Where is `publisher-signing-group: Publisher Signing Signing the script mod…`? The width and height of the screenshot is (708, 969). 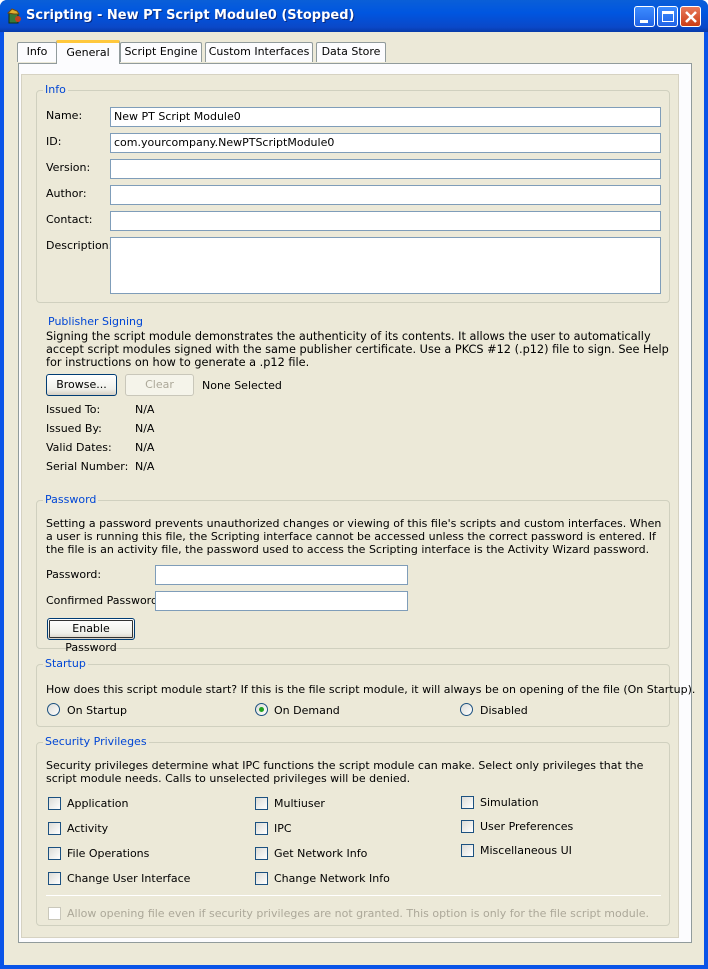 publisher-signing-group: Publisher Signing Signing the script mod… is located at coordinates (353, 395).